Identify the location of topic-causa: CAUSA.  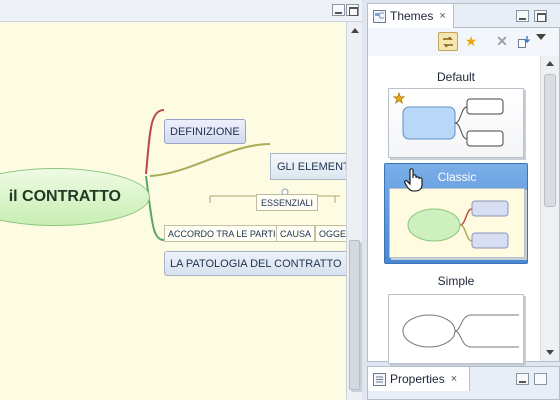
(296, 233).